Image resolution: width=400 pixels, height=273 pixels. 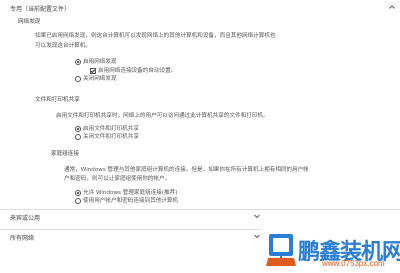 What do you see at coordinates (100, 78) in the screenshot?
I see `network-discovery-off-label: 关闭网络发现` at bounding box center [100, 78].